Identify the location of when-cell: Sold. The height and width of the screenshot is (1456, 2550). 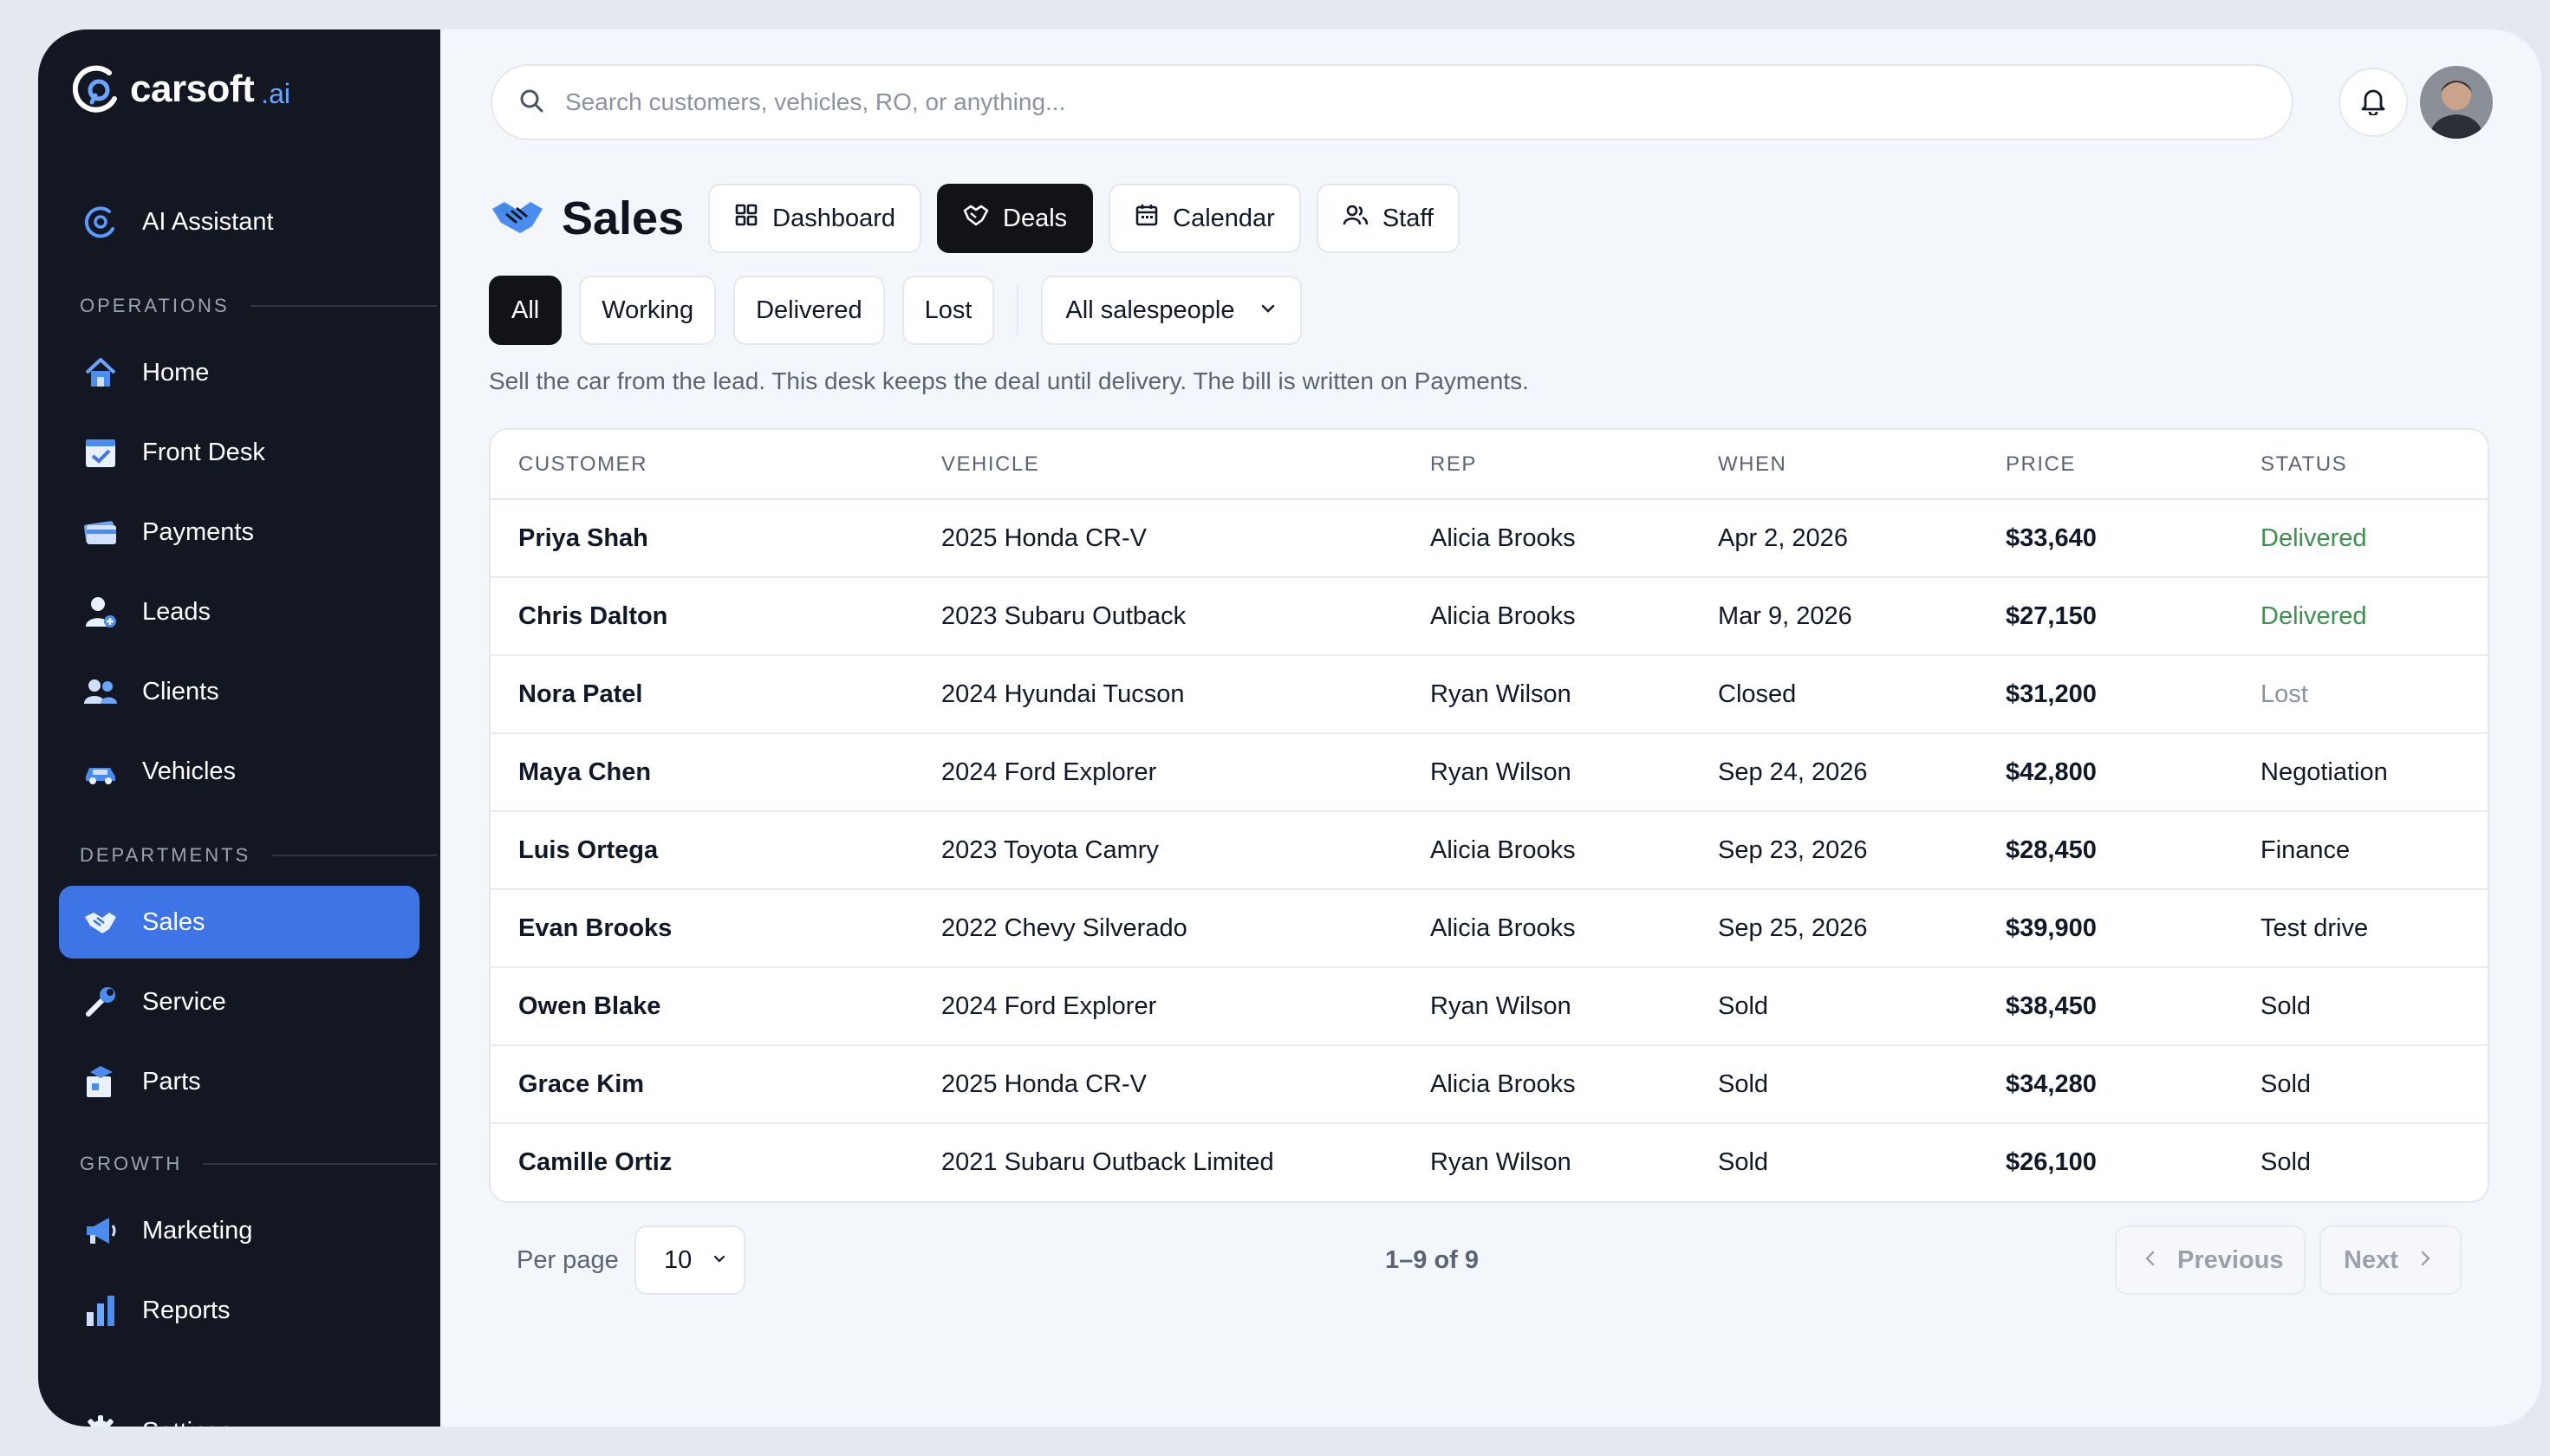
(1862, 1084).